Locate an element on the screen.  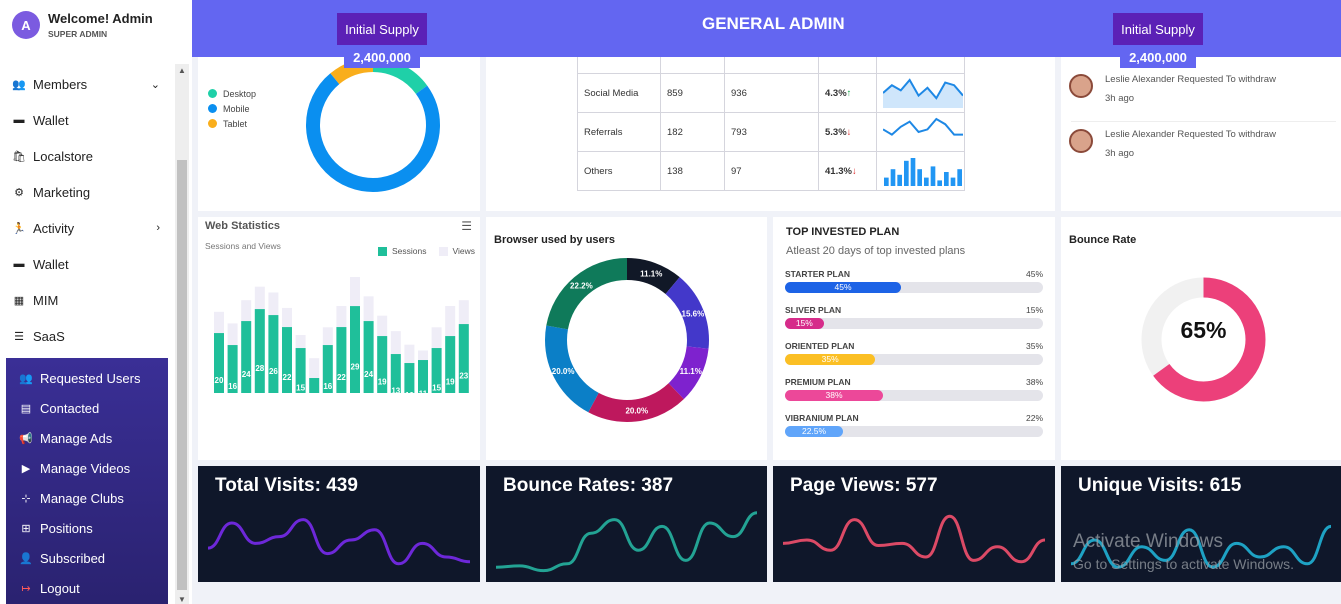
user-role: SUPER ADMIN is located at coordinates (78, 34).